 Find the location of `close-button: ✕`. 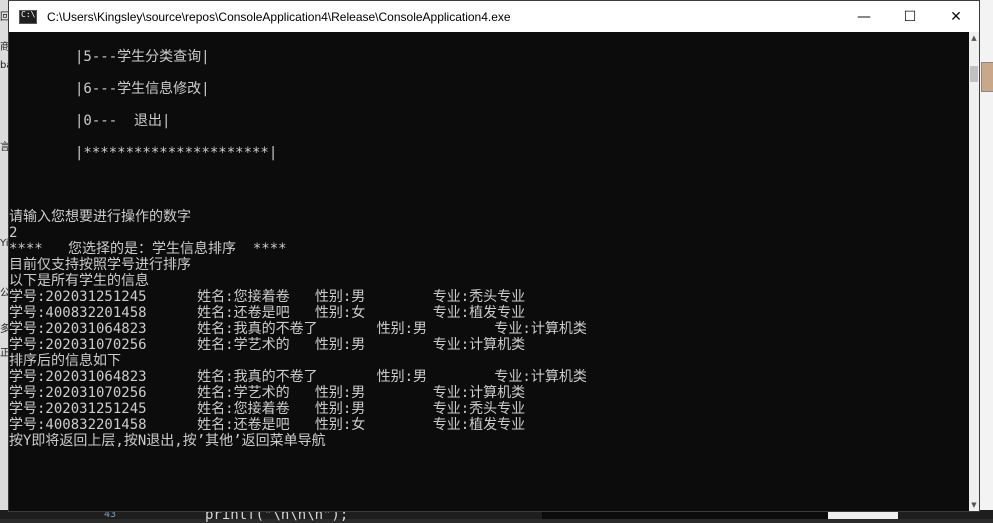

close-button: ✕ is located at coordinates (956, 16).